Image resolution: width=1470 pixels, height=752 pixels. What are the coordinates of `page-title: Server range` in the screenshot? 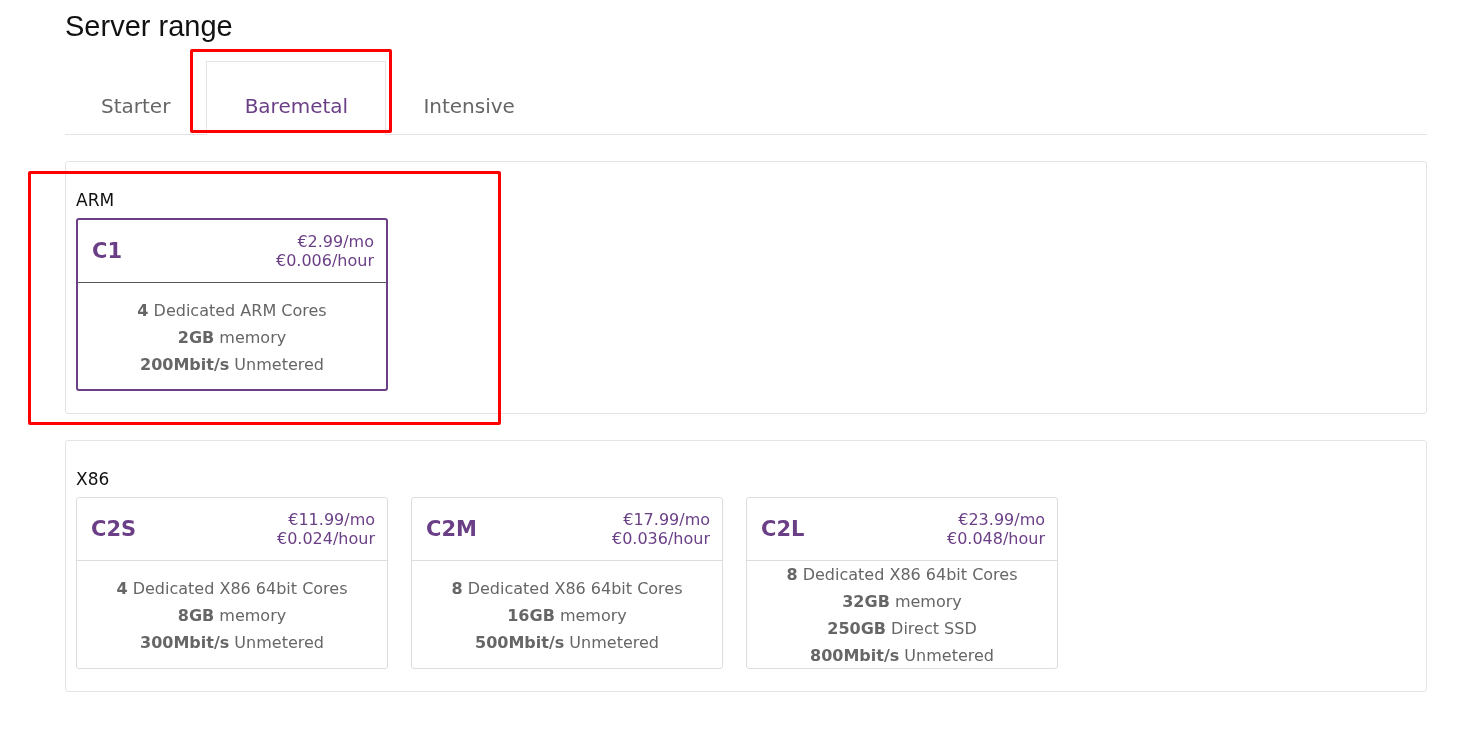 It's located at (149, 26).